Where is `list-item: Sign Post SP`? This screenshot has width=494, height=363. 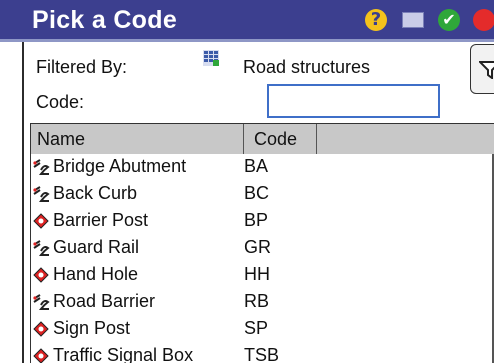
list-item: Sign Post SP is located at coordinates (262, 329).